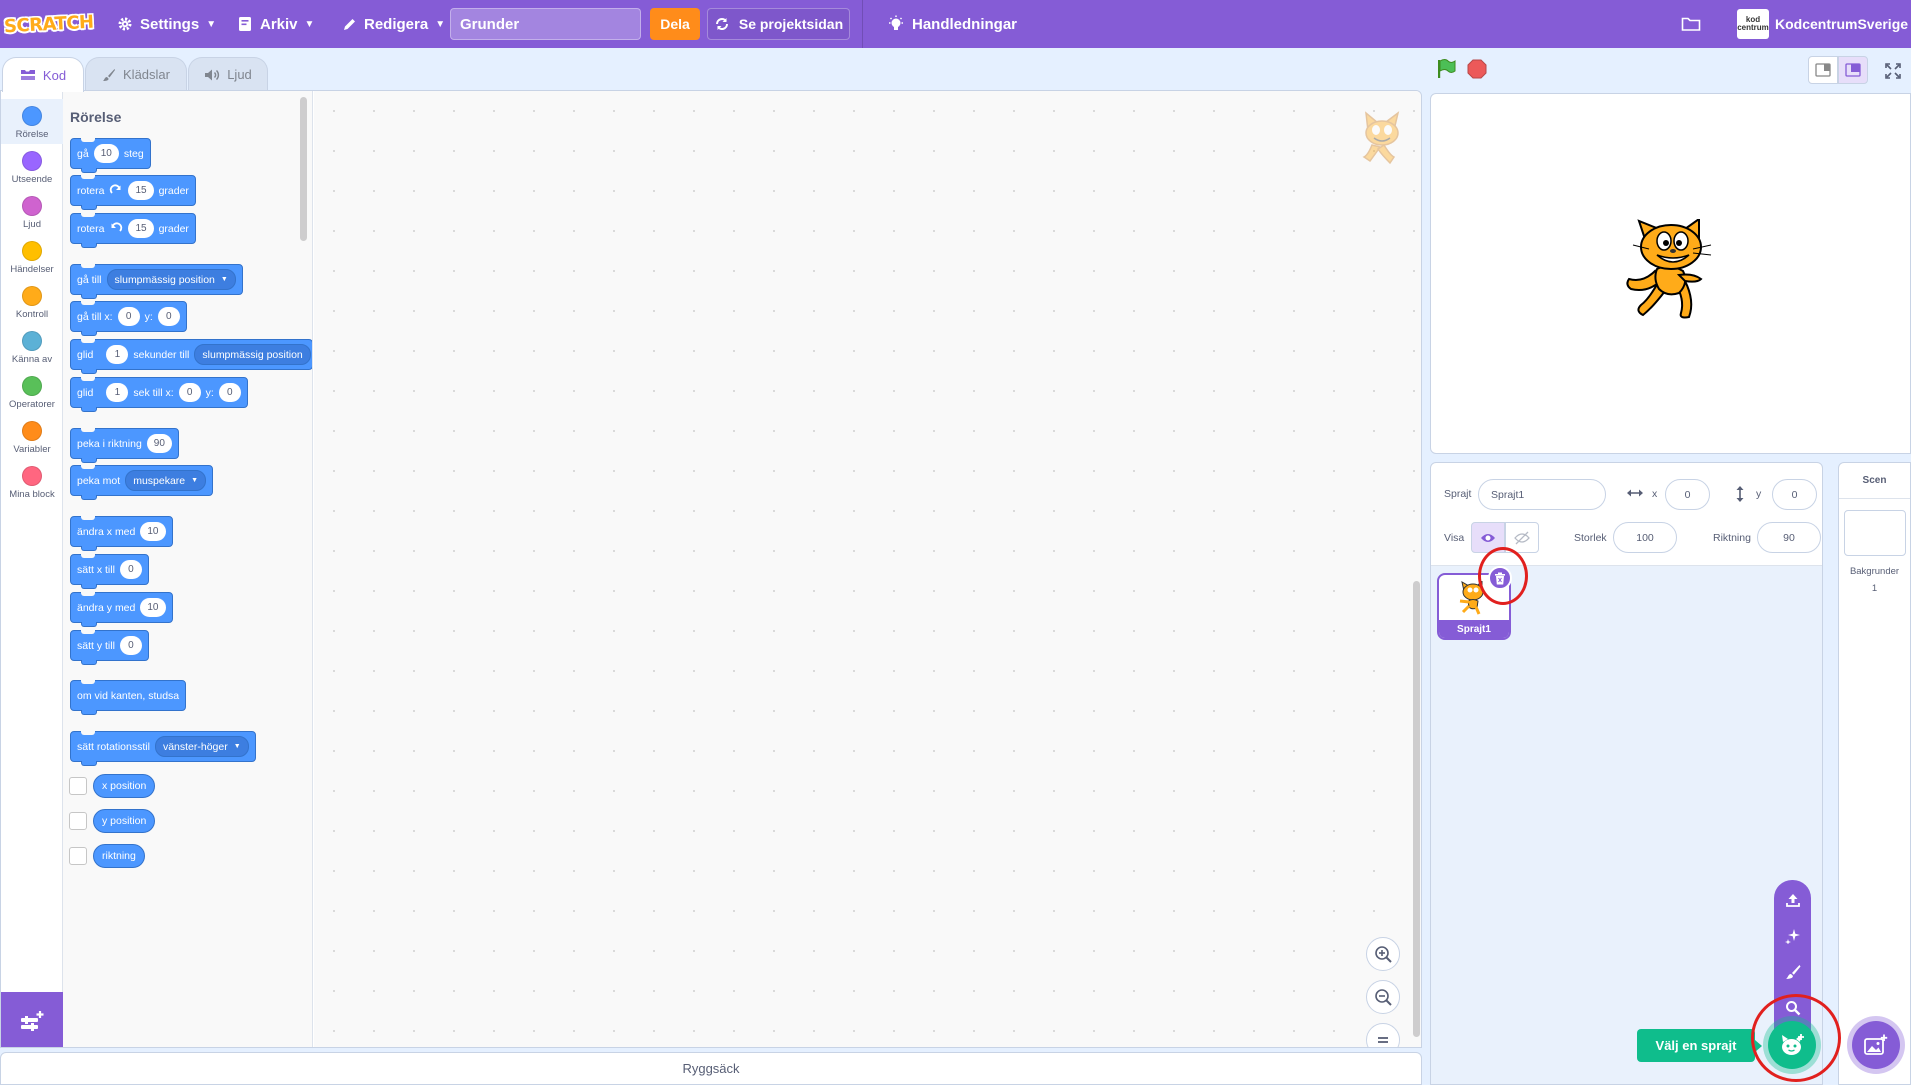 Image resolution: width=1911 pixels, height=1085 pixels. I want to click on block-dropdown: vänster-höger ▼, so click(201, 746).